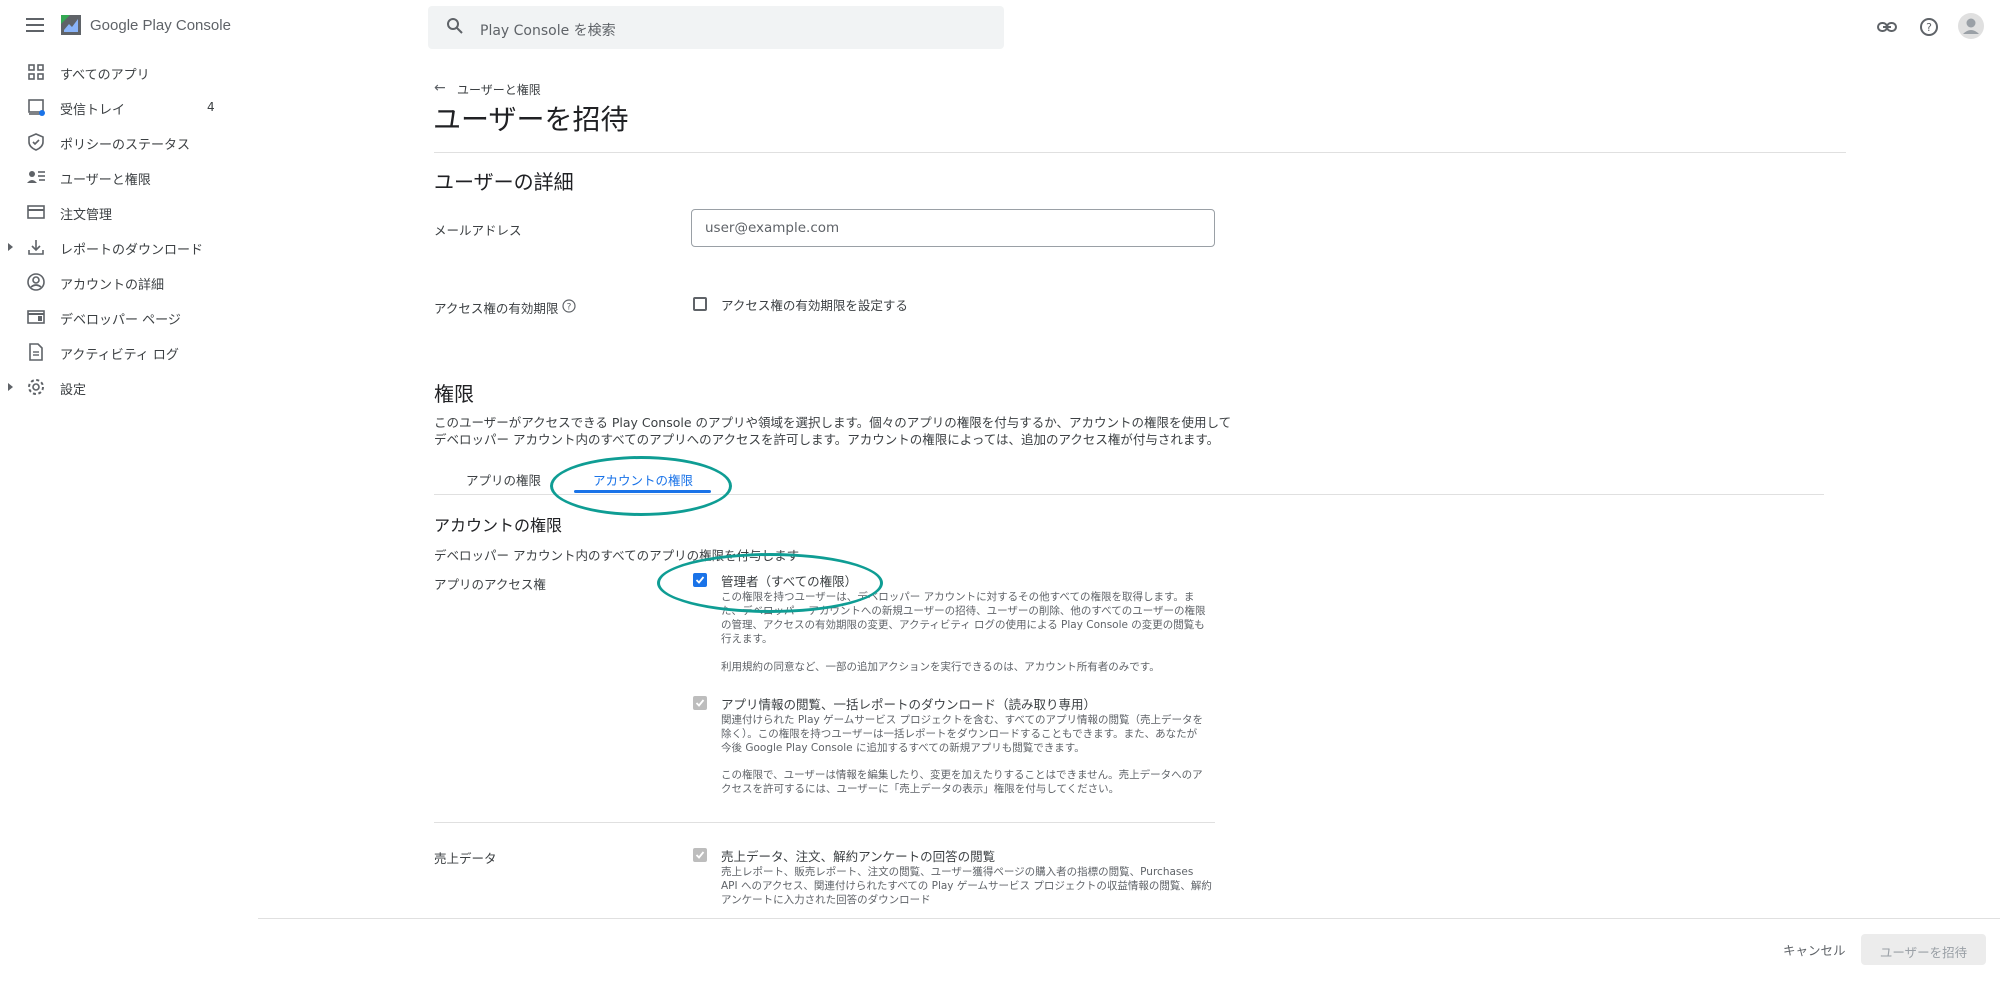  Describe the element at coordinates (1887, 27) in the screenshot. I see `link-icon` at that location.